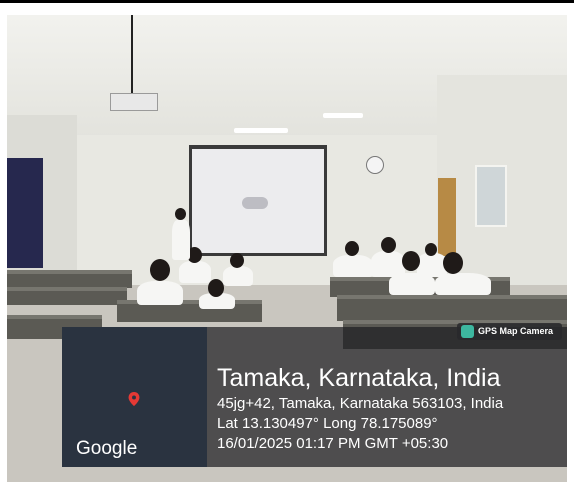 This screenshot has height=490, width=574. I want to click on benq-logo, so click(255, 203).